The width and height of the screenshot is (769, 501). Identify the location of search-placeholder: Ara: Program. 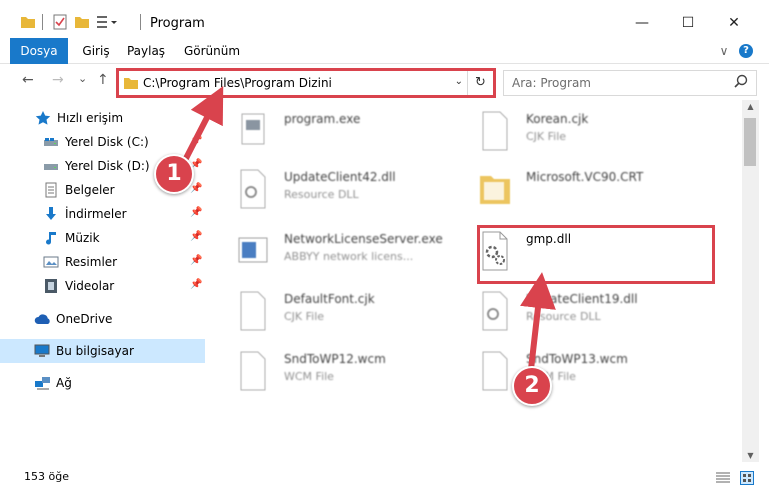
(551, 83).